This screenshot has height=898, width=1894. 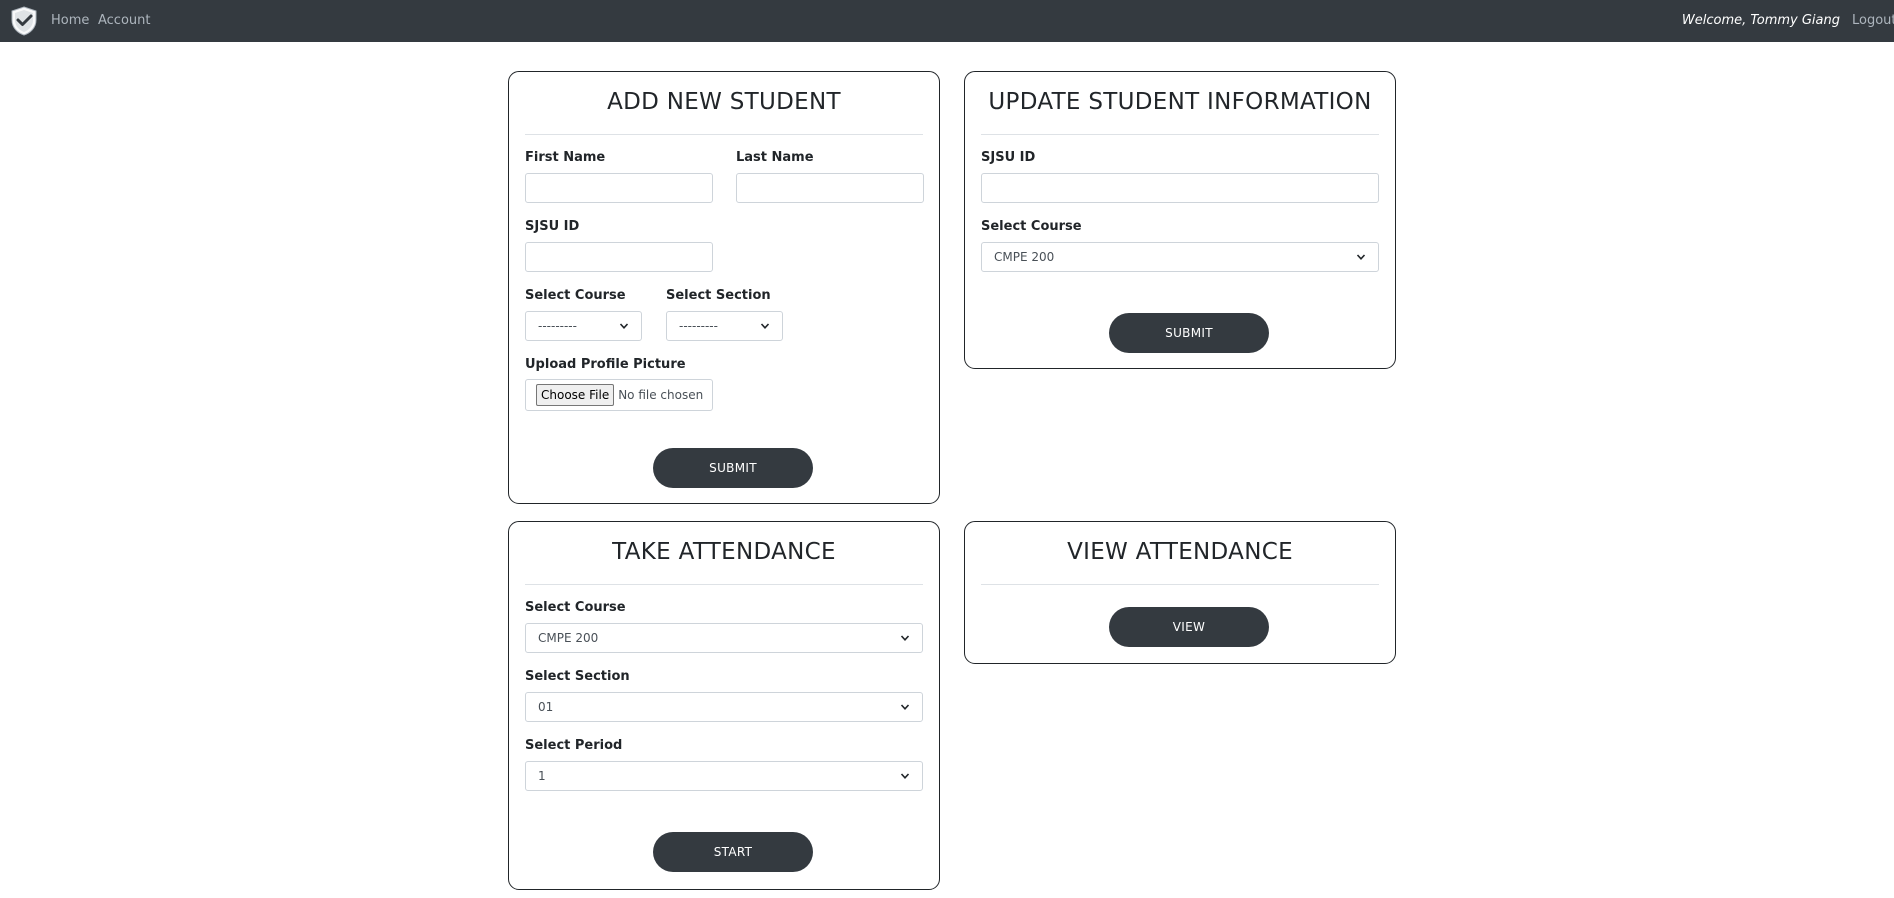 What do you see at coordinates (724, 776) in the screenshot?
I see `attendance-period-select: 1` at bounding box center [724, 776].